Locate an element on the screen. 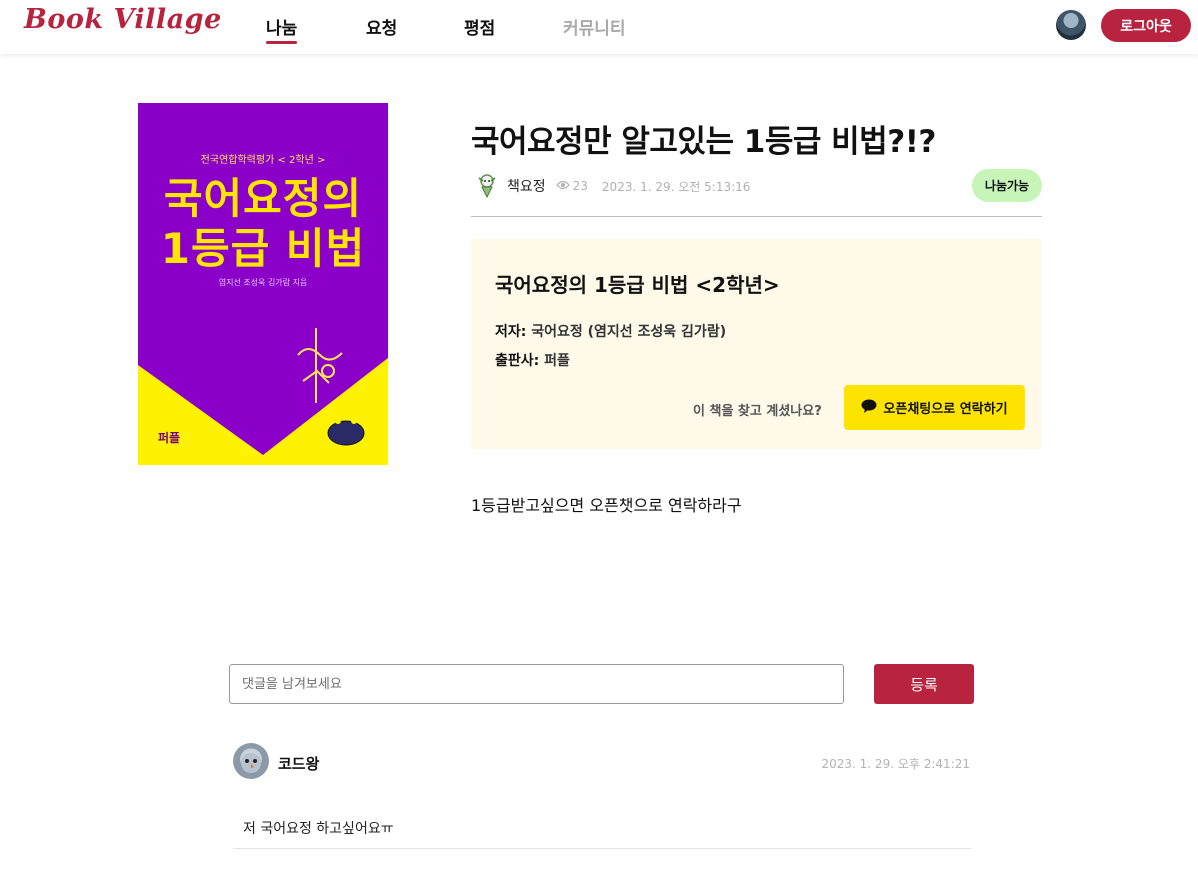 Image resolution: width=1198 pixels, height=877 pixels. author-key: 저자: is located at coordinates (511, 332).